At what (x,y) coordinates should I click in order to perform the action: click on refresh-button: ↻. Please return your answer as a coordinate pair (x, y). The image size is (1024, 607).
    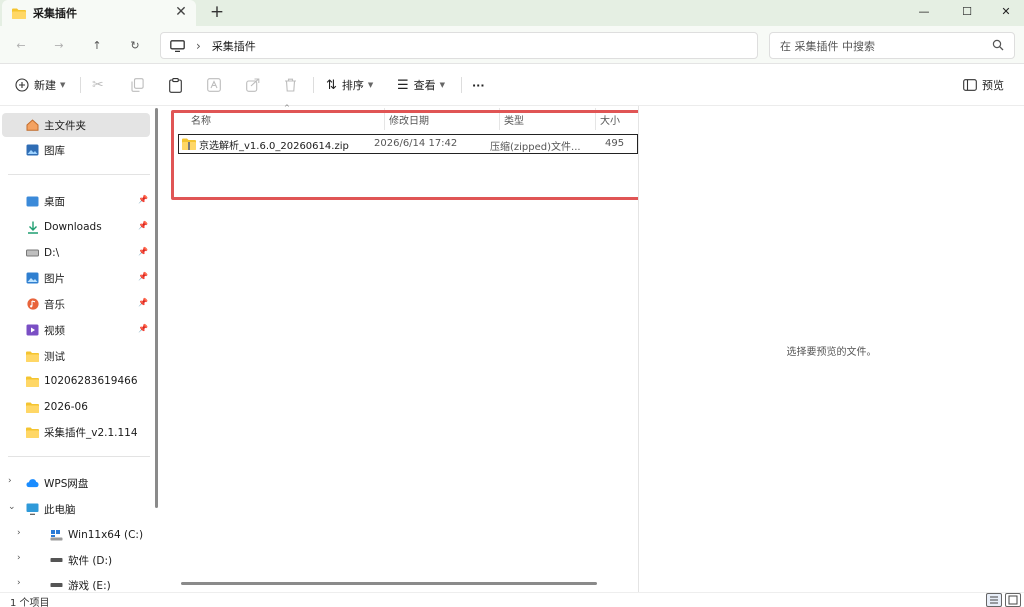
    Looking at the image, I should click on (135, 45).